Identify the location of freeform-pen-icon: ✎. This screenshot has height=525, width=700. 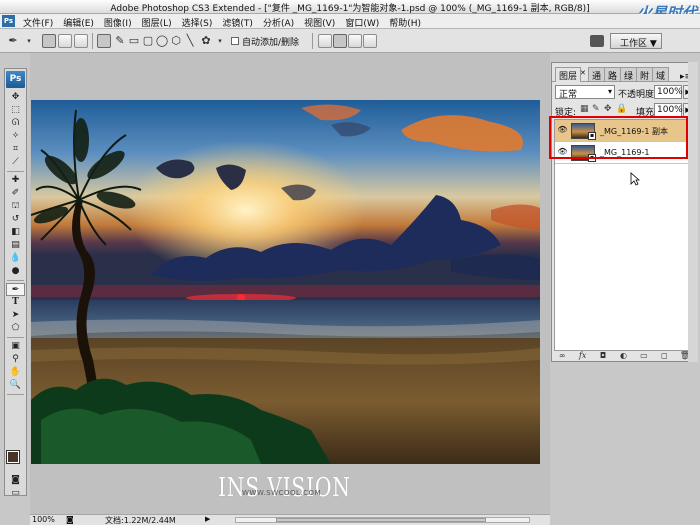
(120, 41).